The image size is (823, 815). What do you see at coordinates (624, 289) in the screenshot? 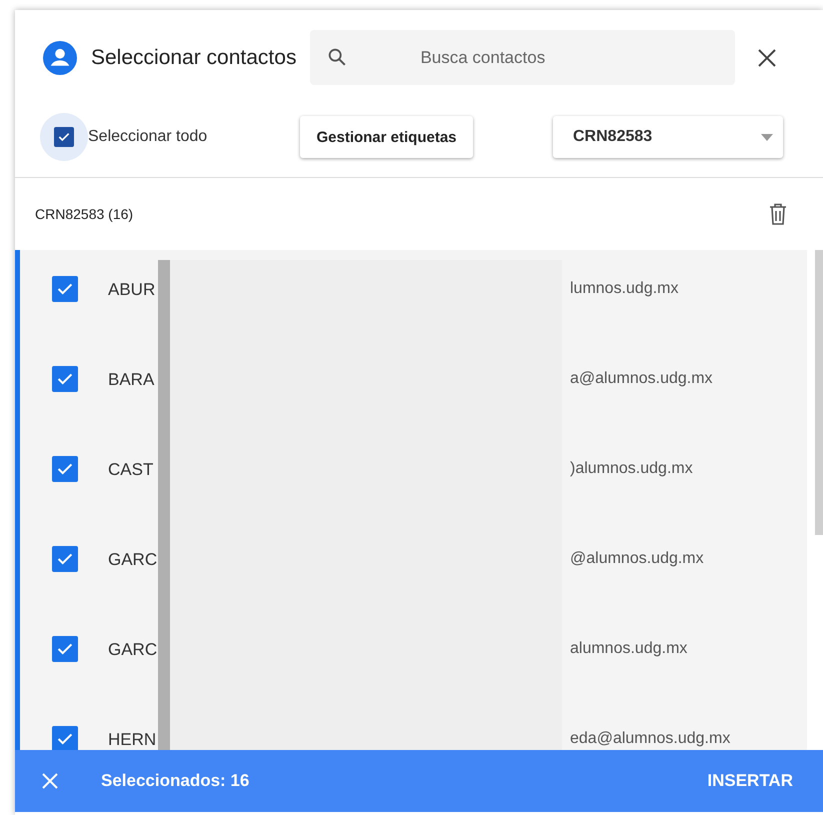
I see `contact-email: lumnos.udg.mx` at bounding box center [624, 289].